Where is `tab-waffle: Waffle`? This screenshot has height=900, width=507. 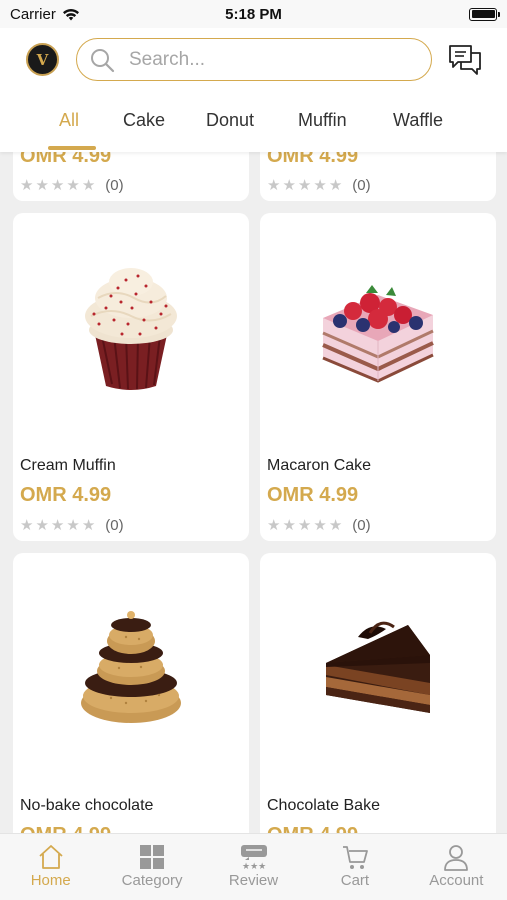
tab-waffle: Waffle is located at coordinates (418, 120).